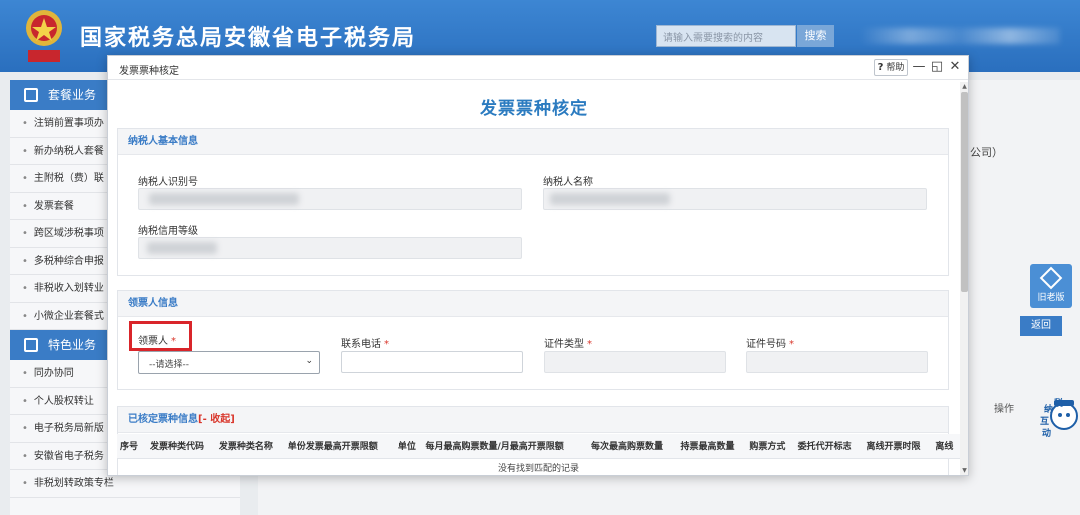 This screenshot has height=515, width=1080. Describe the element at coordinates (1059, 404) in the screenshot. I see `mascot-char: 税` at that location.